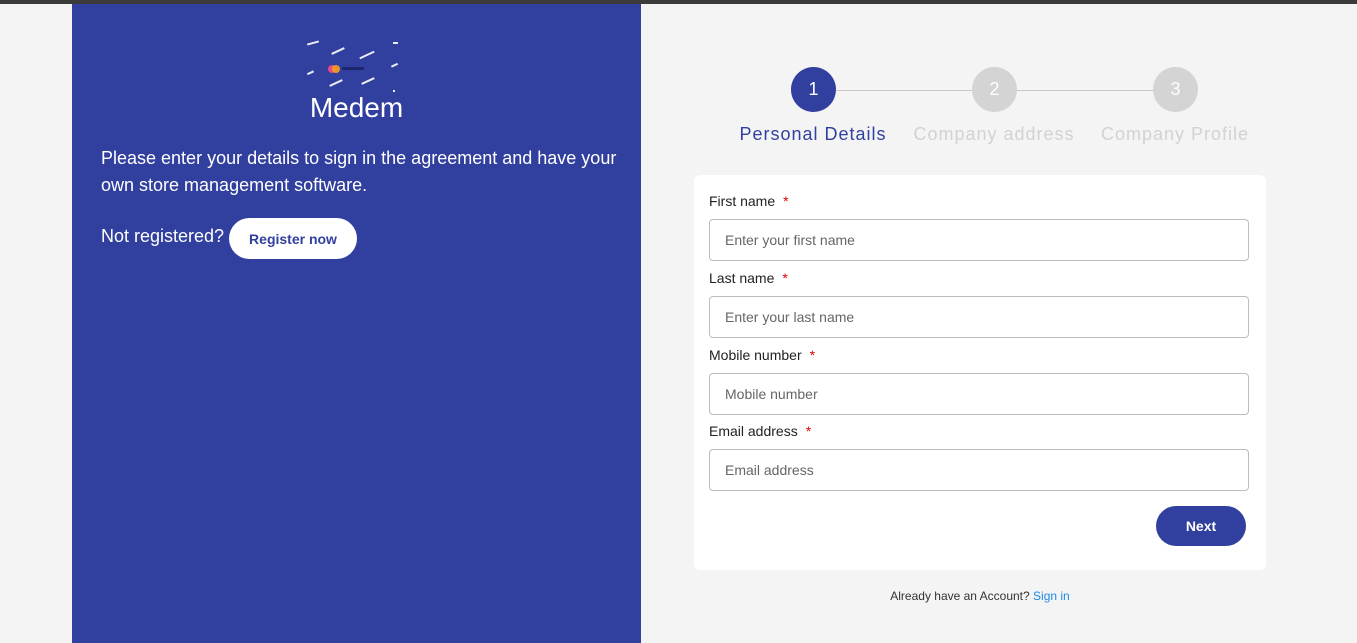 The height and width of the screenshot is (643, 1357). What do you see at coordinates (293, 238) in the screenshot?
I see `register-now-button: Register now` at bounding box center [293, 238].